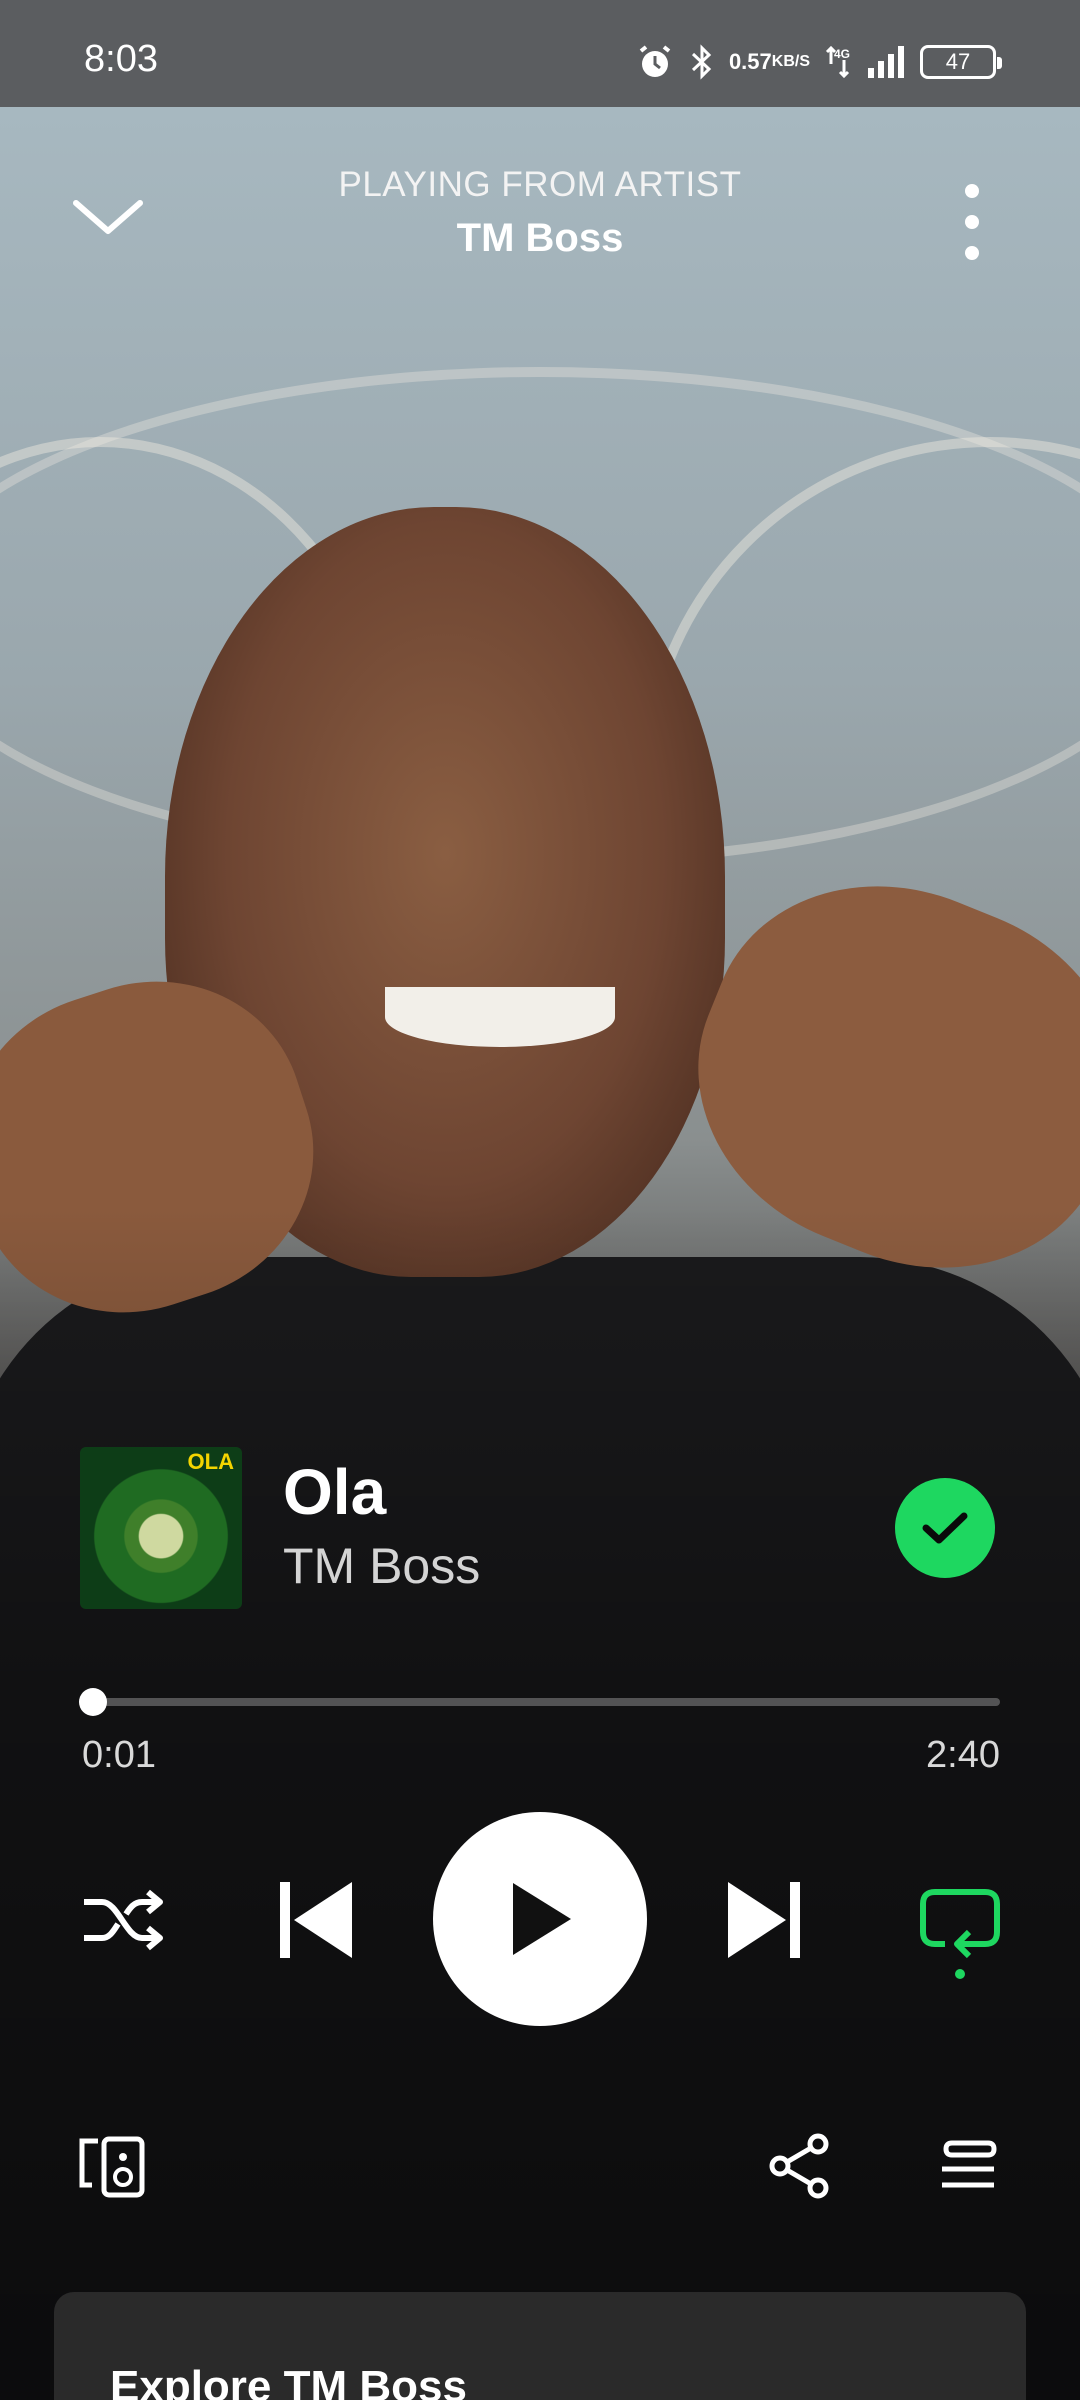  Describe the element at coordinates (968, 2167) in the screenshot. I see `queue-icon` at that location.